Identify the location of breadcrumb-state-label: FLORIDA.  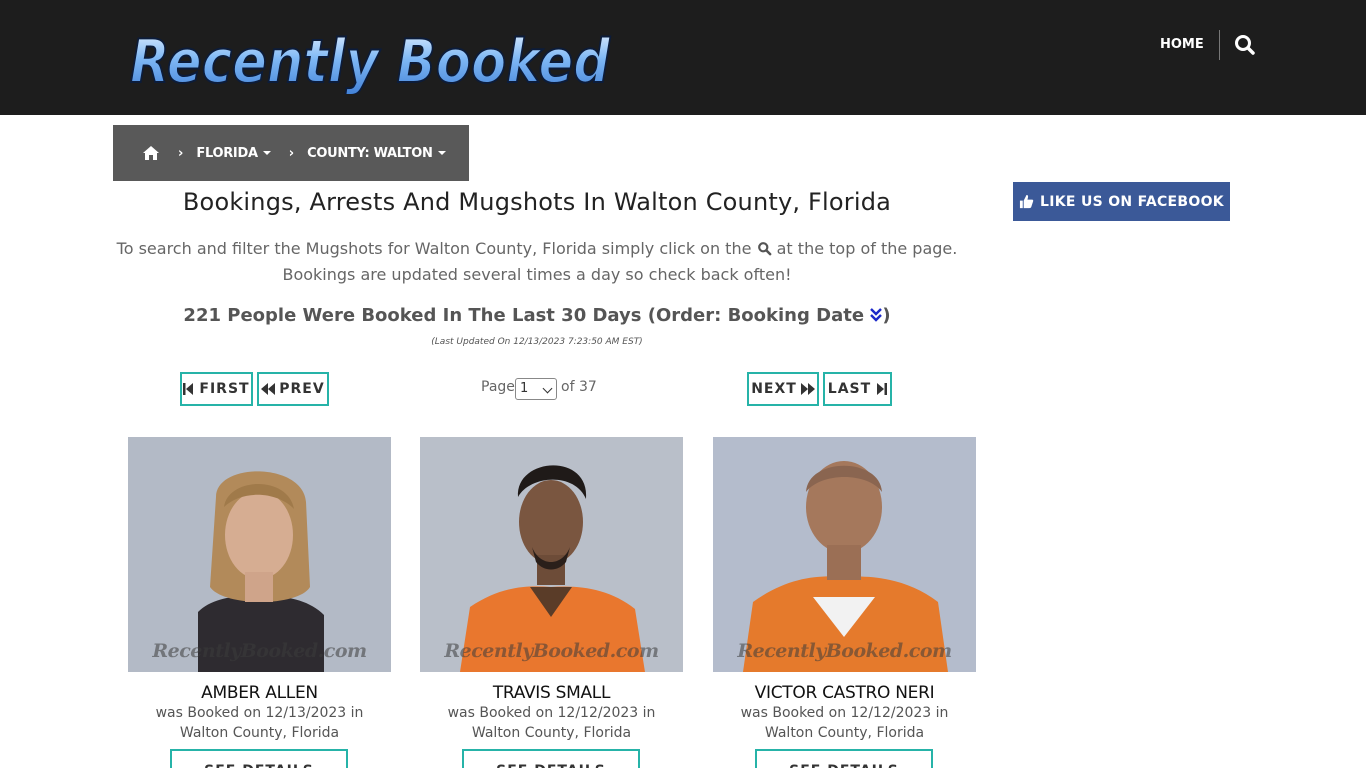
(227, 153).